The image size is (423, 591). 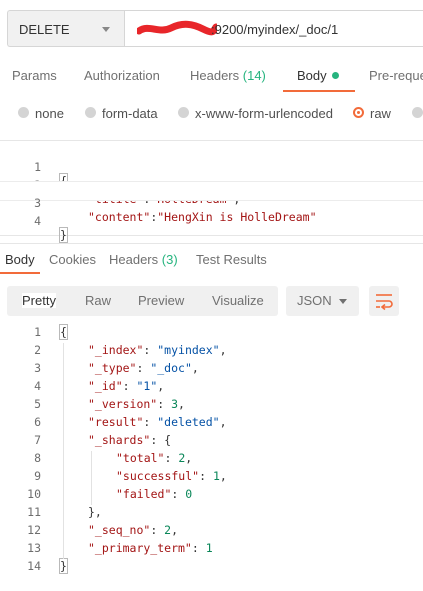 What do you see at coordinates (63, 332) in the screenshot?
I see `punctuation: {` at bounding box center [63, 332].